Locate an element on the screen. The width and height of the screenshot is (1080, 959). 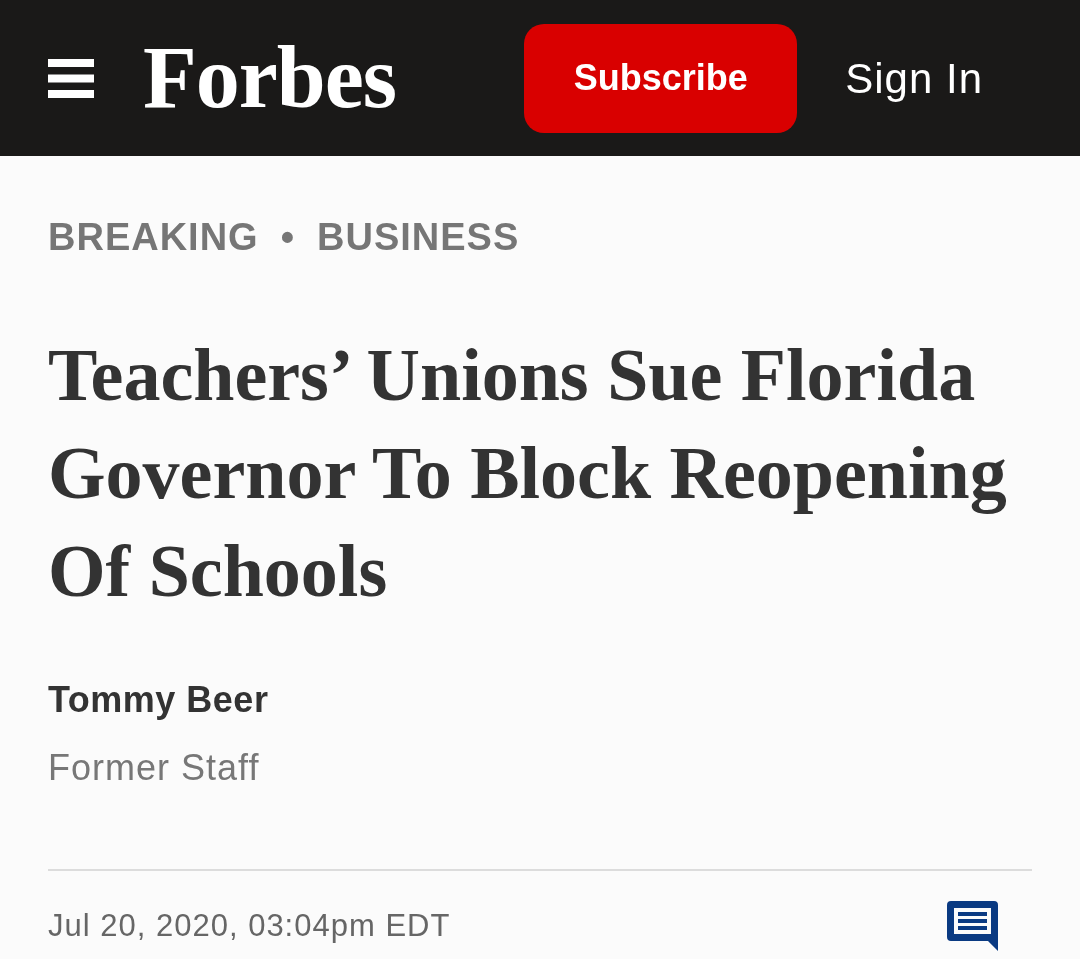
forbes-logo: Forbes is located at coordinates (270, 78).